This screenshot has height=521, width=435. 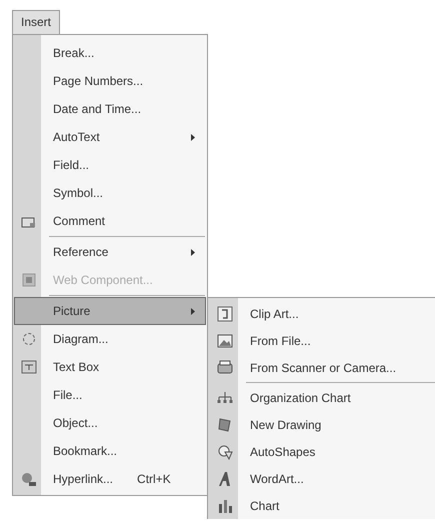 I want to click on menu-item: Chart, so click(x=322, y=505).